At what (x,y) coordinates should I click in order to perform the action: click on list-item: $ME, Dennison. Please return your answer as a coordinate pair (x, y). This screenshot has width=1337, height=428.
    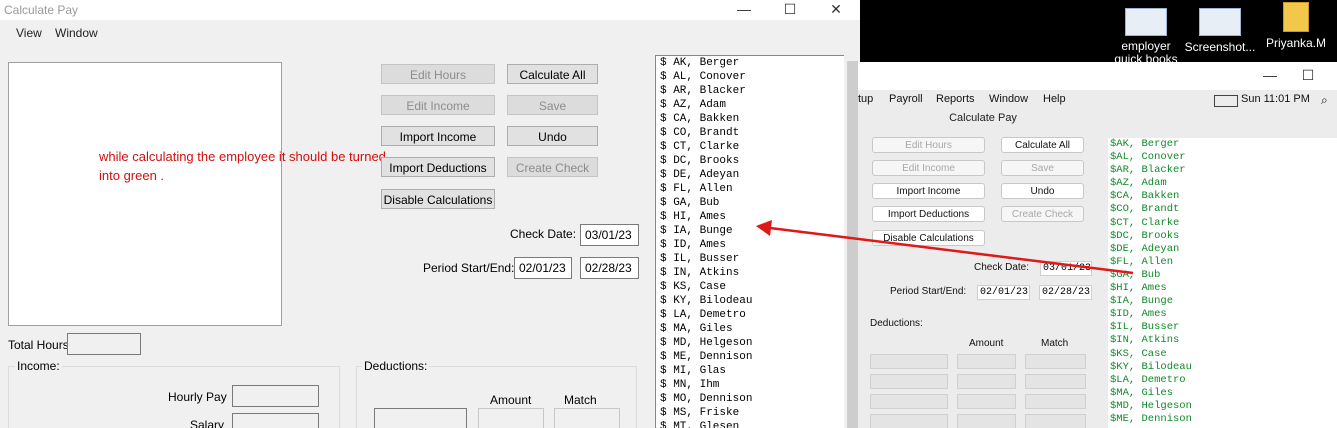
    Looking at the image, I should click on (1222, 419).